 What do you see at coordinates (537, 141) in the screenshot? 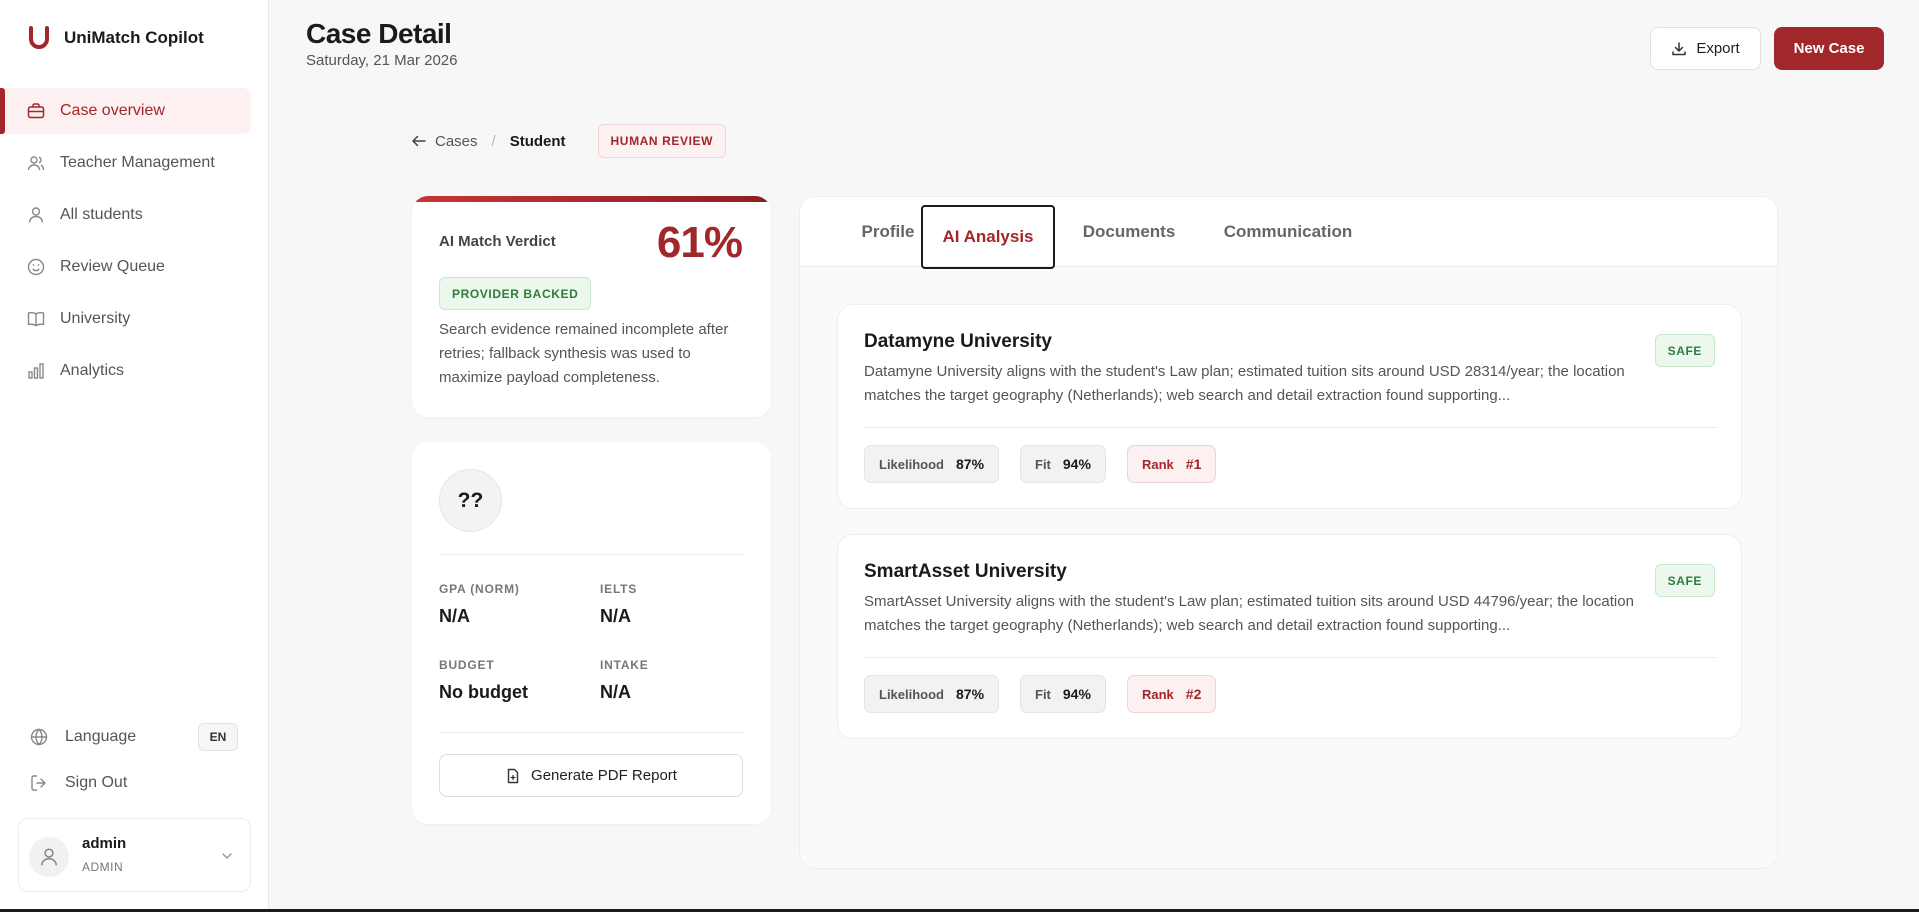
I see `breadcrumb-current: Student` at bounding box center [537, 141].